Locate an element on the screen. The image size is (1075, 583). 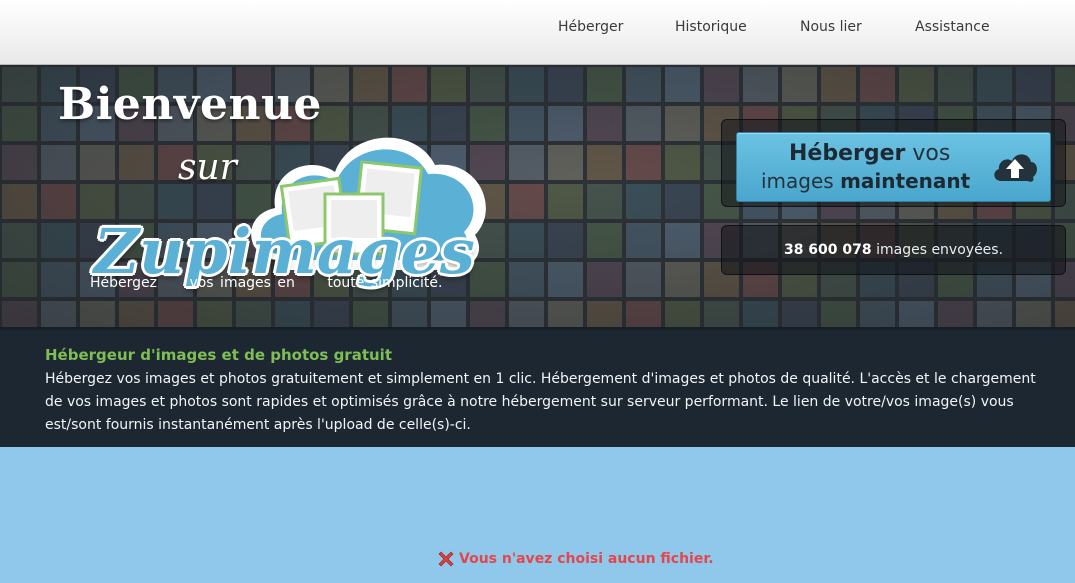
cta-bold-1: Héberger is located at coordinates (847, 153).